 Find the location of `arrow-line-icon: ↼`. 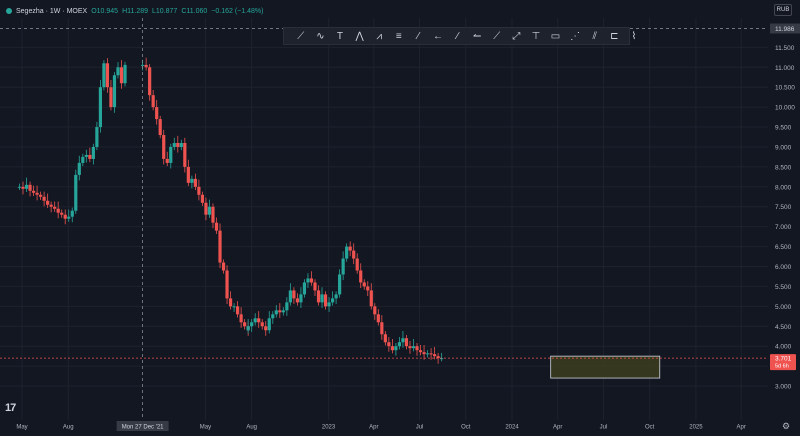

arrow-line-icon: ↼ is located at coordinates (477, 36).